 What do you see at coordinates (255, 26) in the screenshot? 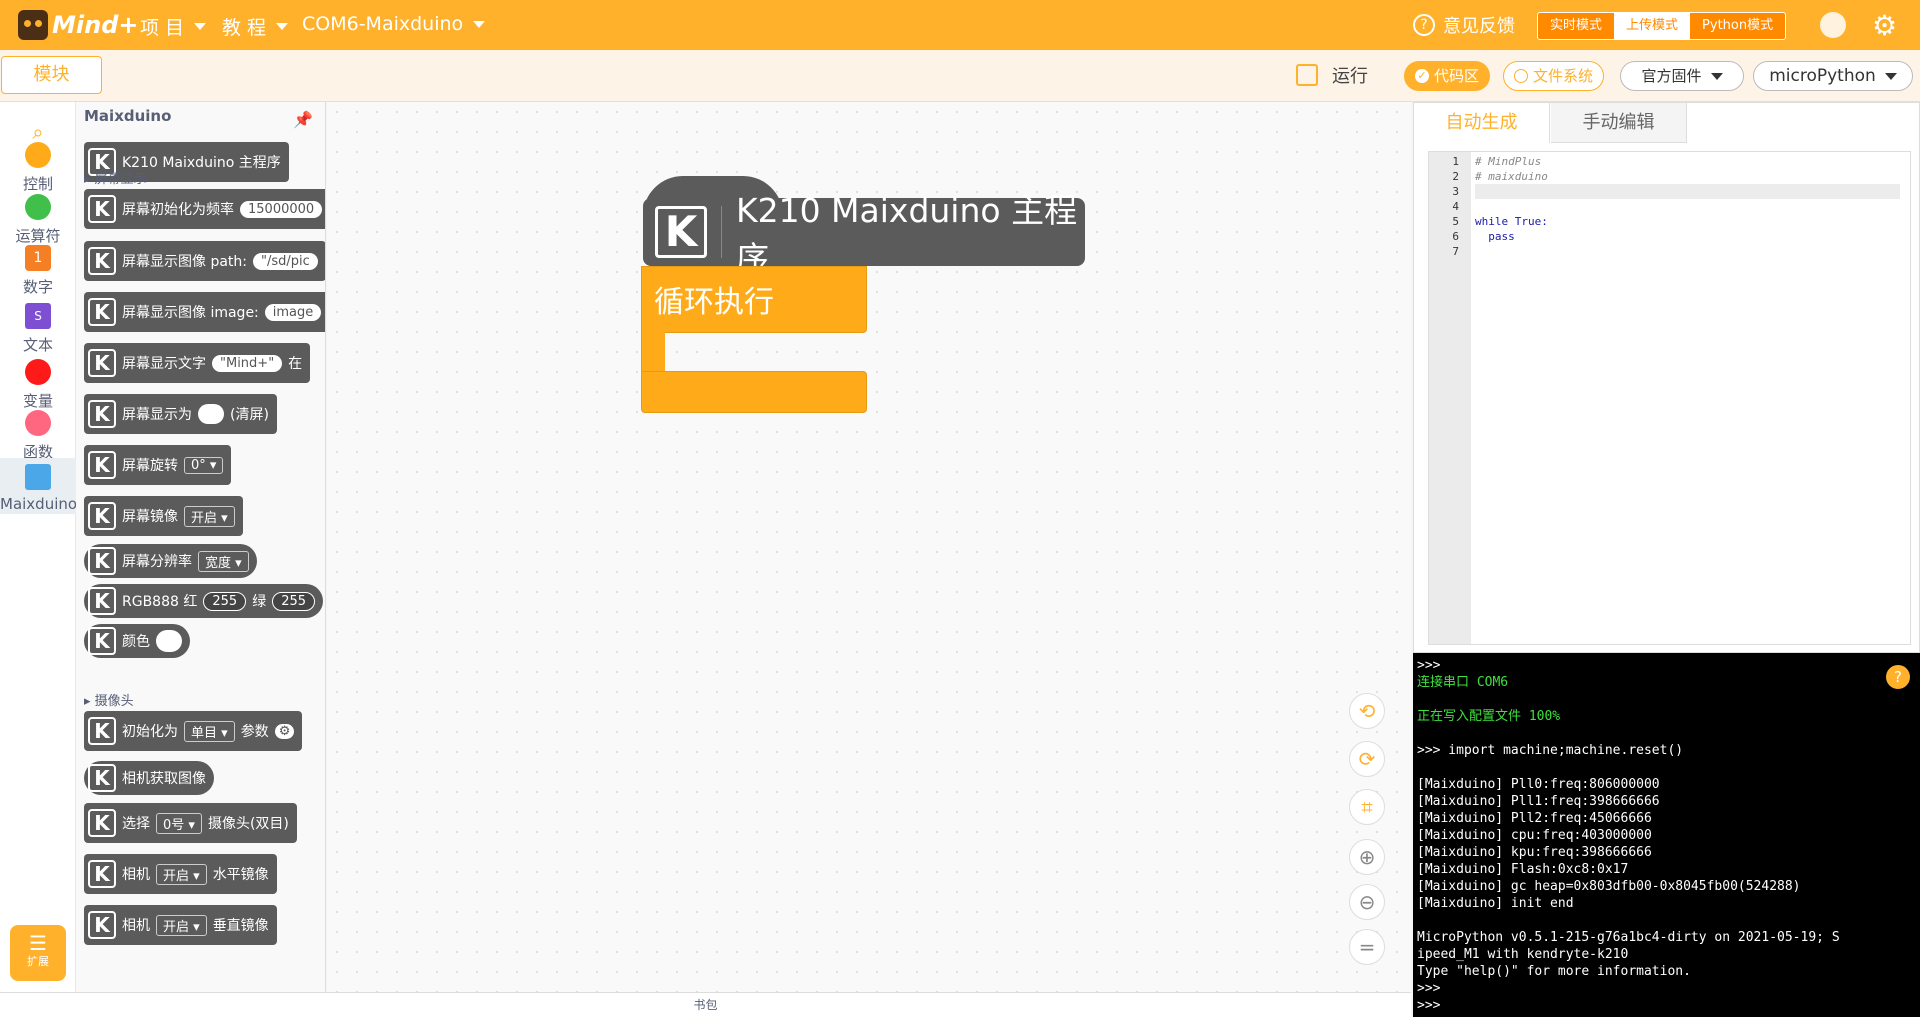
I see `menu-tutorial: 教 程` at bounding box center [255, 26].